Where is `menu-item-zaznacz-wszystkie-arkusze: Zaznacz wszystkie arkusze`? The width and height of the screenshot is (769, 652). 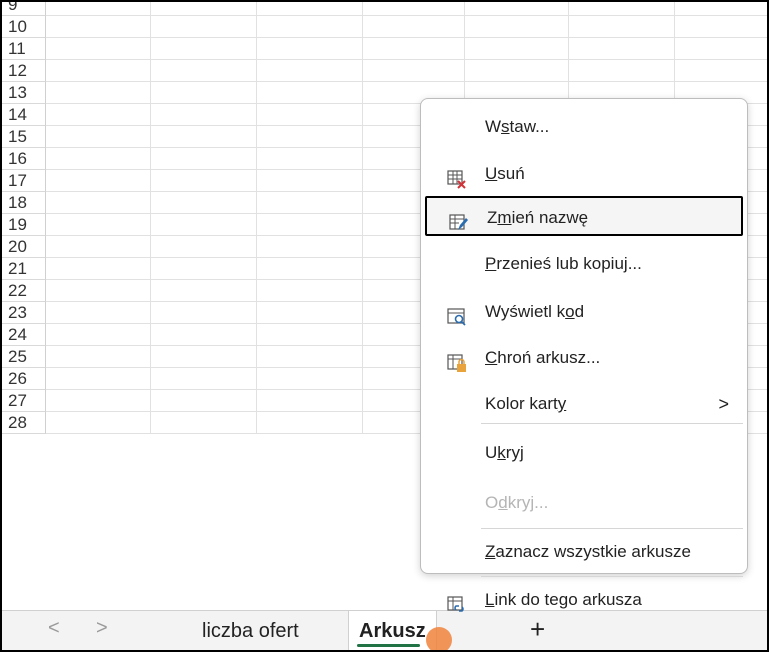
menu-item-zaznacz-wszystkie-arkusze: Zaznacz wszystkie arkusze is located at coordinates (584, 552).